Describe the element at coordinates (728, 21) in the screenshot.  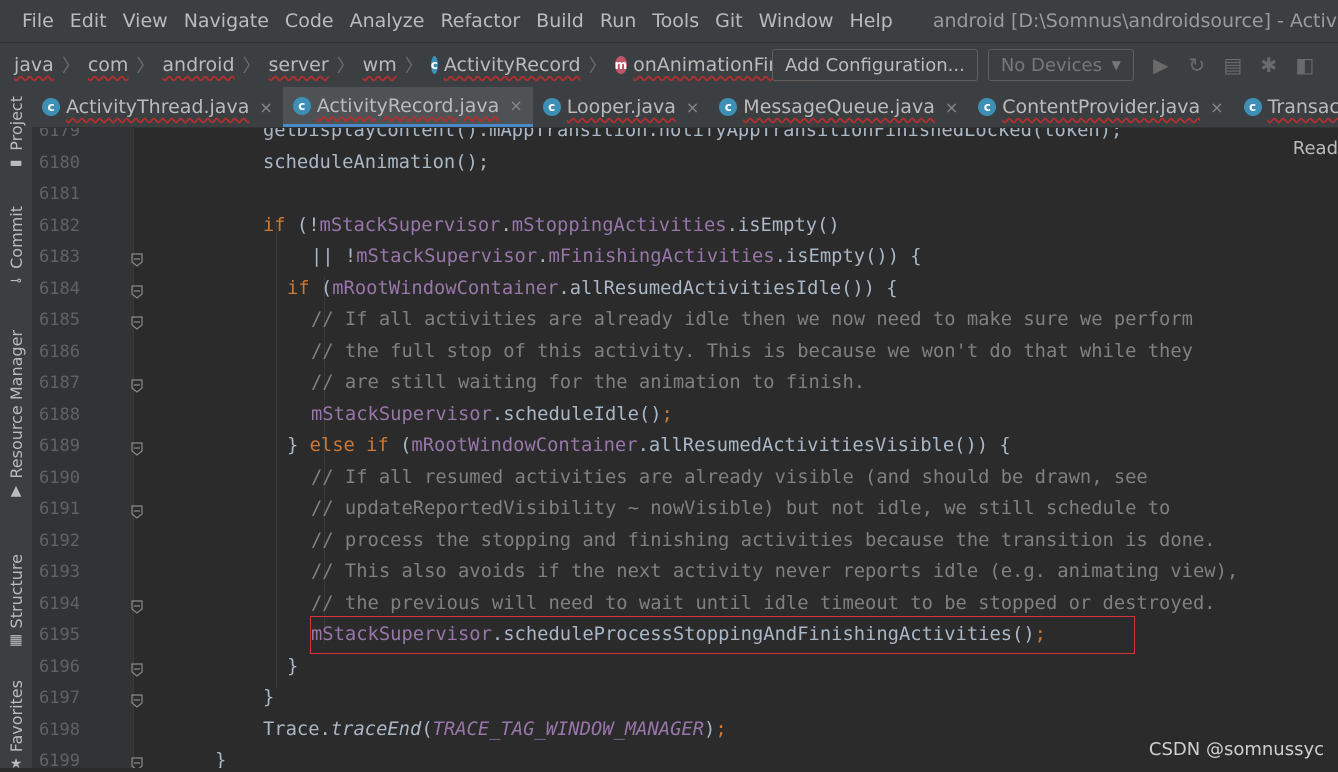
I see `menu-git: Git` at that location.